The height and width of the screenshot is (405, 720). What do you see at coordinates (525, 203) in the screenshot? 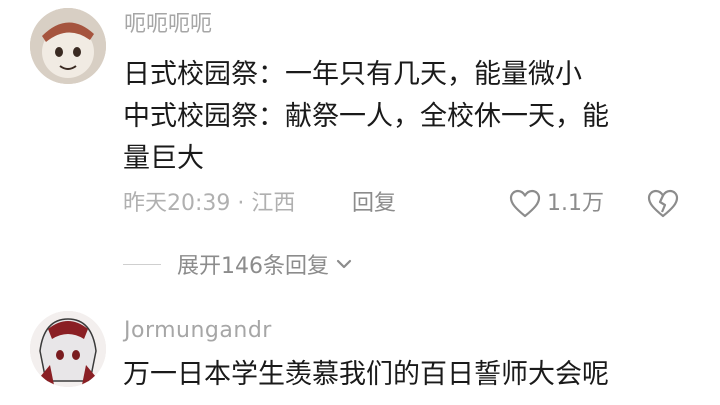
I see `heart-outline-icon` at bounding box center [525, 203].